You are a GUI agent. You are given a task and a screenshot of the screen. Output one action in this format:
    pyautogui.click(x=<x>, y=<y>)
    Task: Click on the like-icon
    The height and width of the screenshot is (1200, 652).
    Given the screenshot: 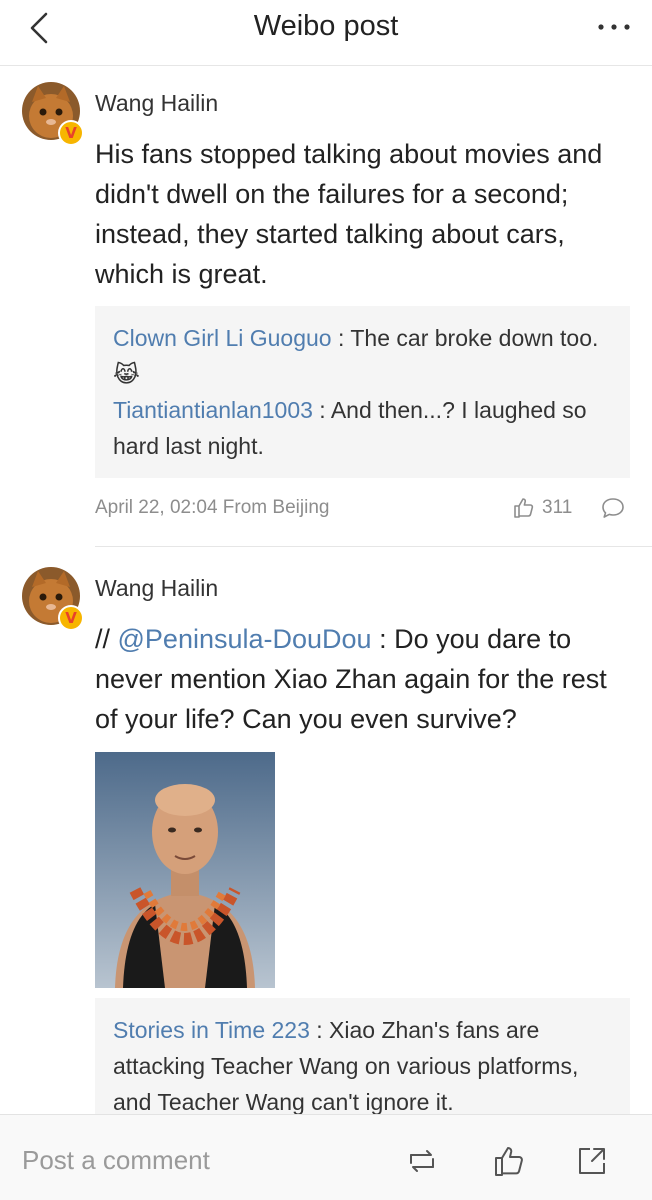 What is the action you would take?
    pyautogui.click(x=509, y=1161)
    